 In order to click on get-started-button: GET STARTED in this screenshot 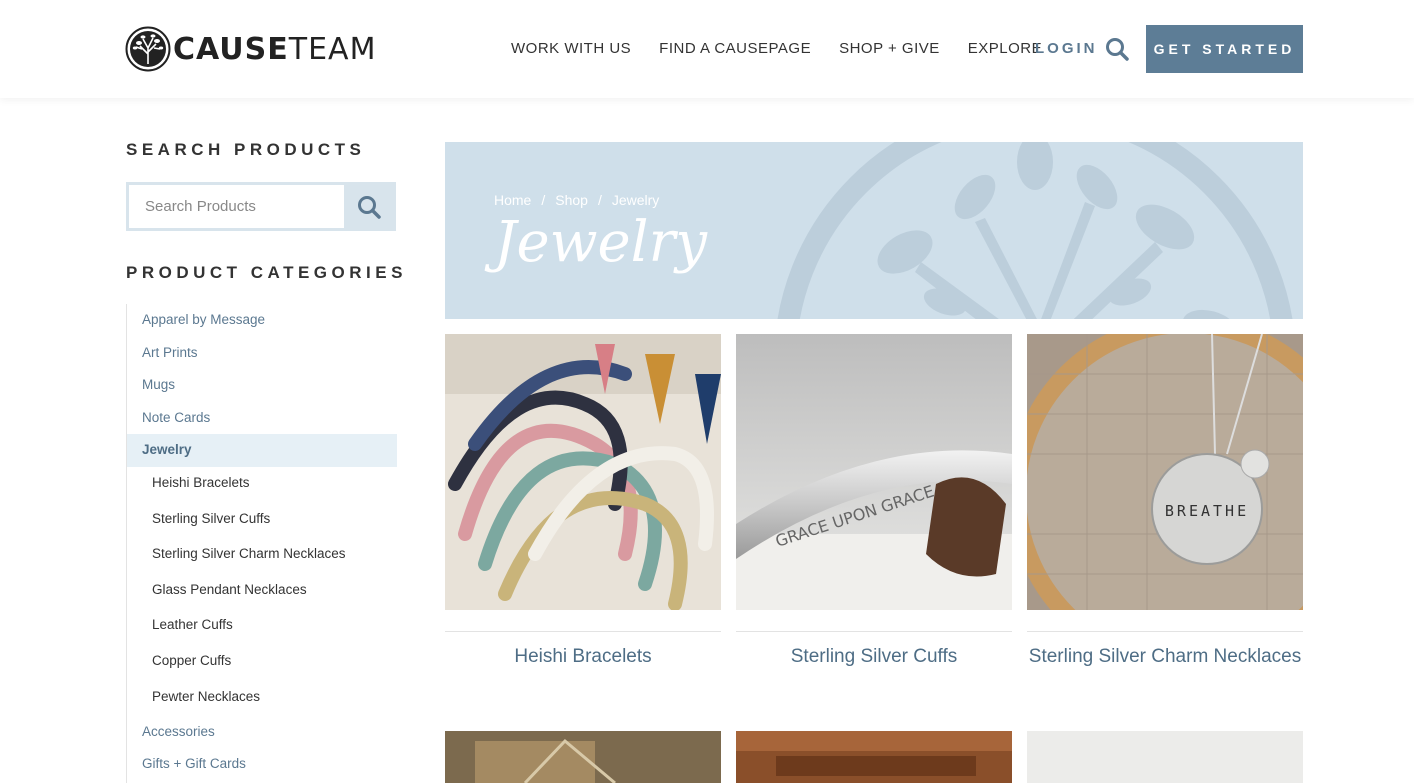, I will do `click(1224, 49)`.